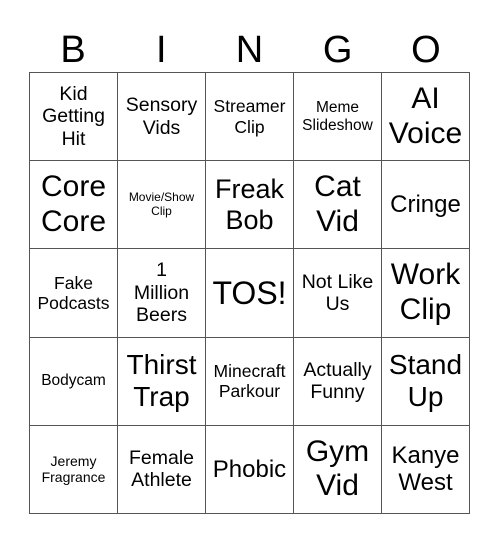 The width and height of the screenshot is (500, 544). I want to click on bingo-cell: TOS!, so click(250, 293).